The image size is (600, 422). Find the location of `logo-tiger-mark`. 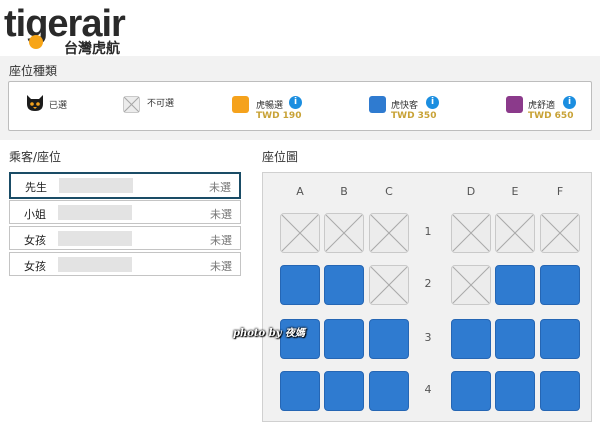

logo-tiger-mark is located at coordinates (36, 42).